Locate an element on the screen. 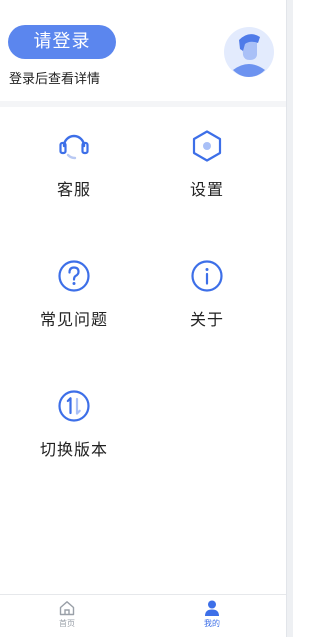 Image resolution: width=320 pixels, height=637 pixels. section-divider is located at coordinates (143, 104).